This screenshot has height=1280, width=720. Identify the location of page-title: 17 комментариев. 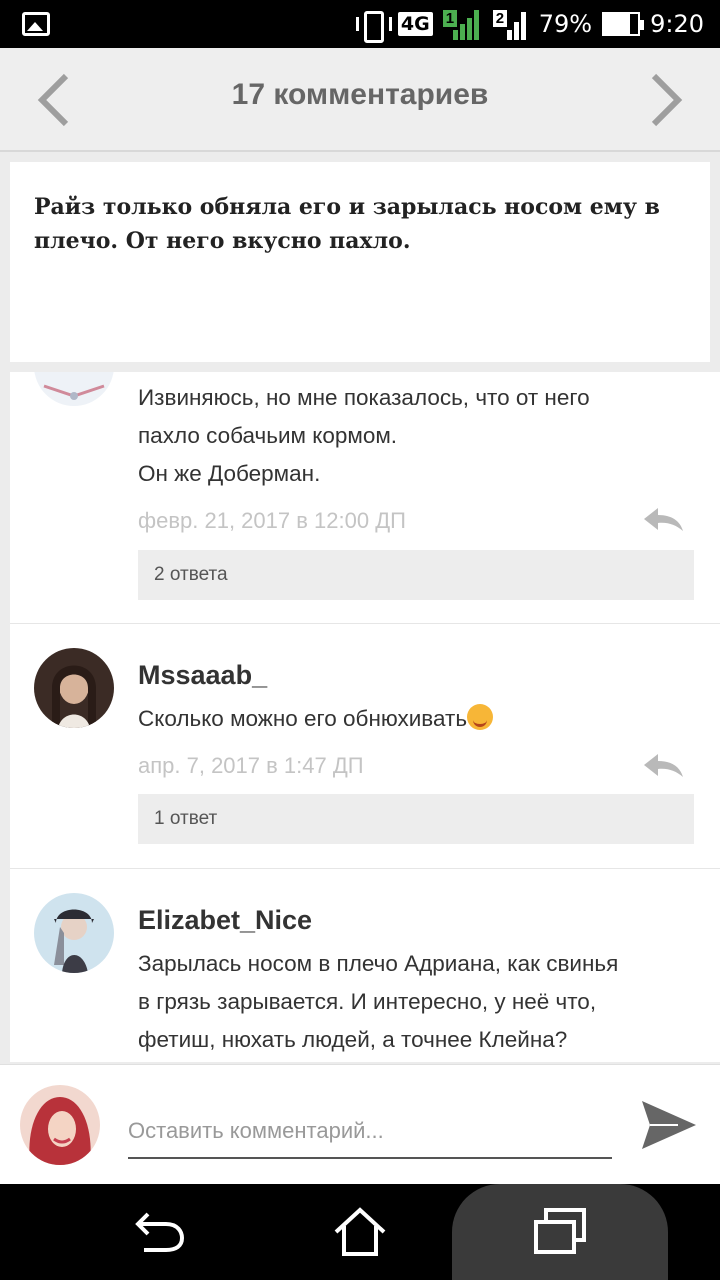
(360, 94).